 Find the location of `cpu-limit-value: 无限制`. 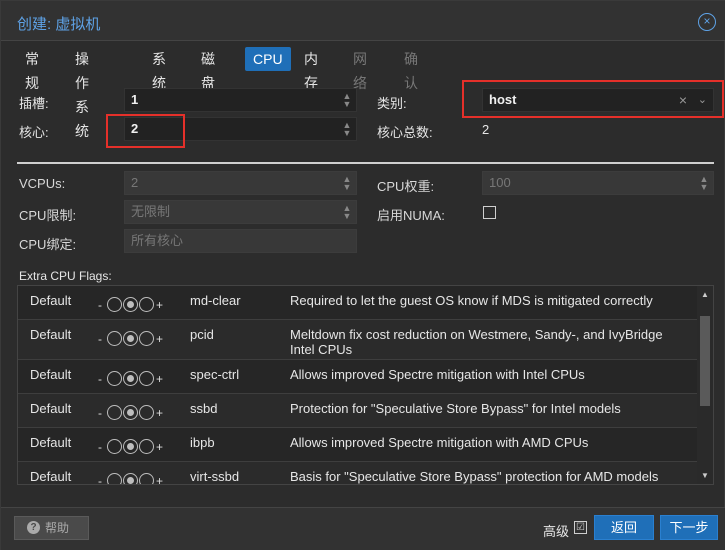

cpu-limit-value: 无限制 is located at coordinates (151, 211).